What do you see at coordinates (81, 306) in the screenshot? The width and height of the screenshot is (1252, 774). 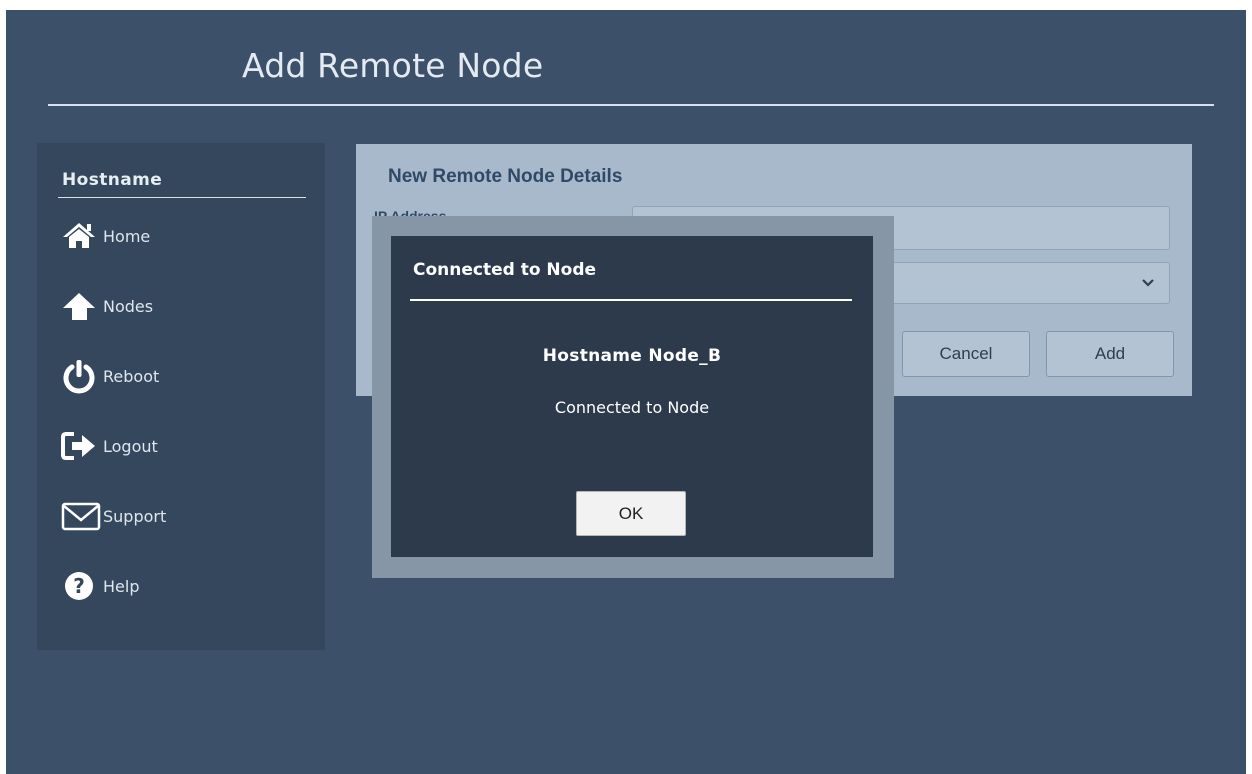 I see `up-arrow-icon` at bounding box center [81, 306].